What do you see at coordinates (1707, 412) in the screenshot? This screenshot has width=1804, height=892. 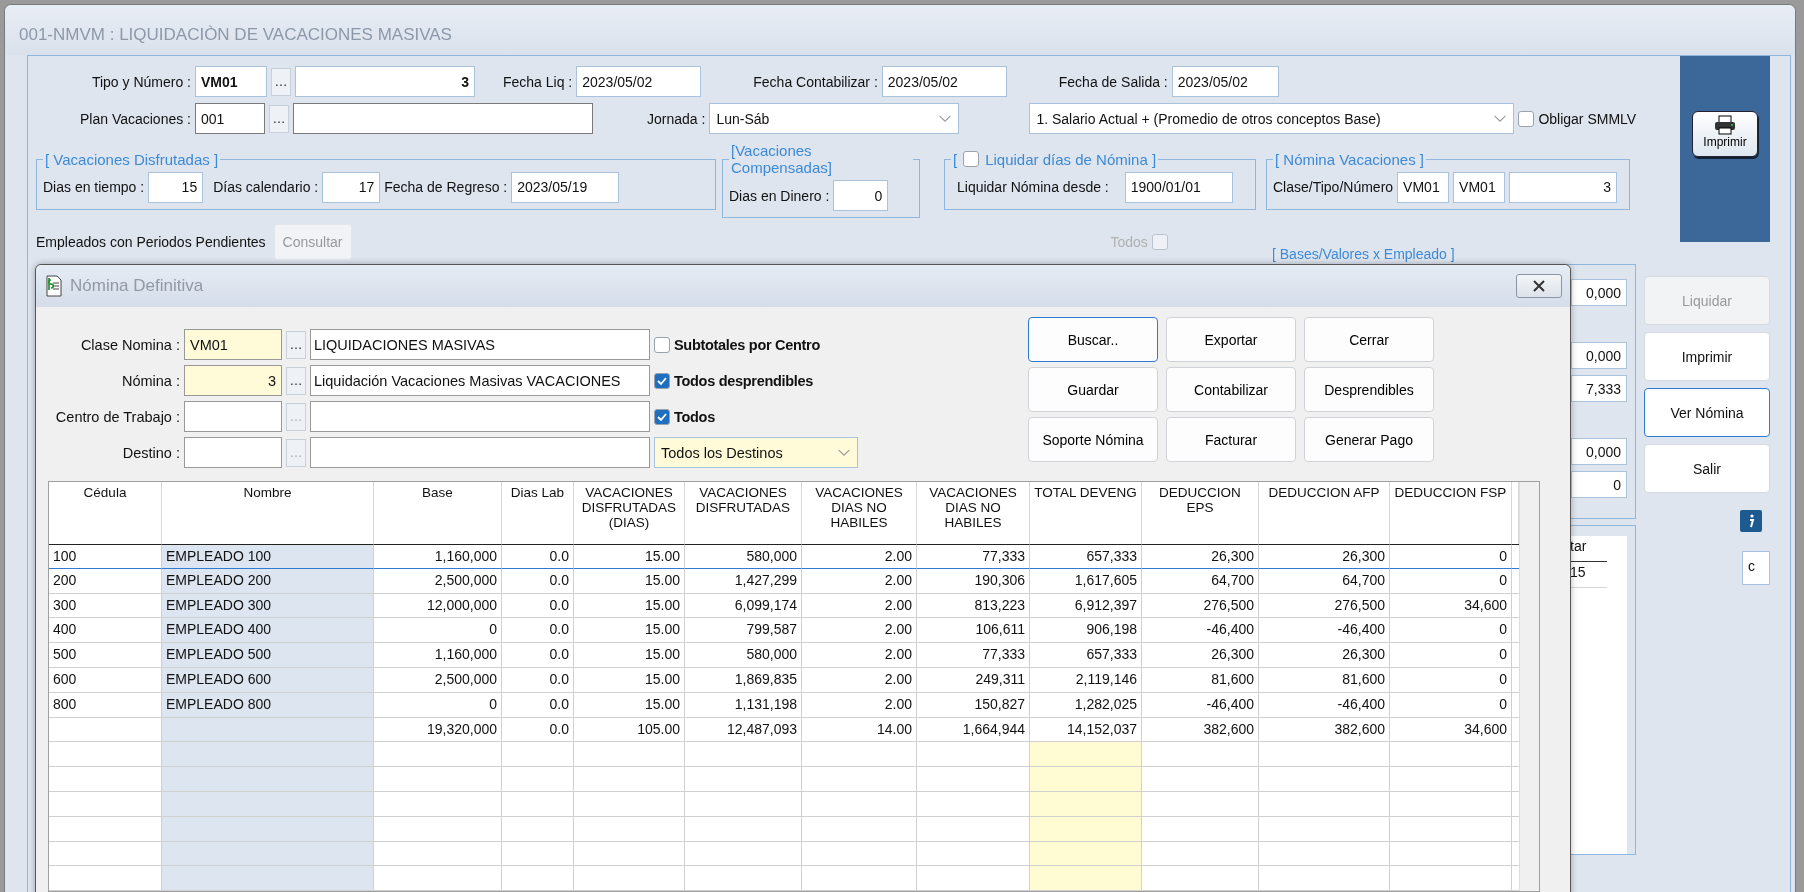 I see `side-button: Ver Nómina` at bounding box center [1707, 412].